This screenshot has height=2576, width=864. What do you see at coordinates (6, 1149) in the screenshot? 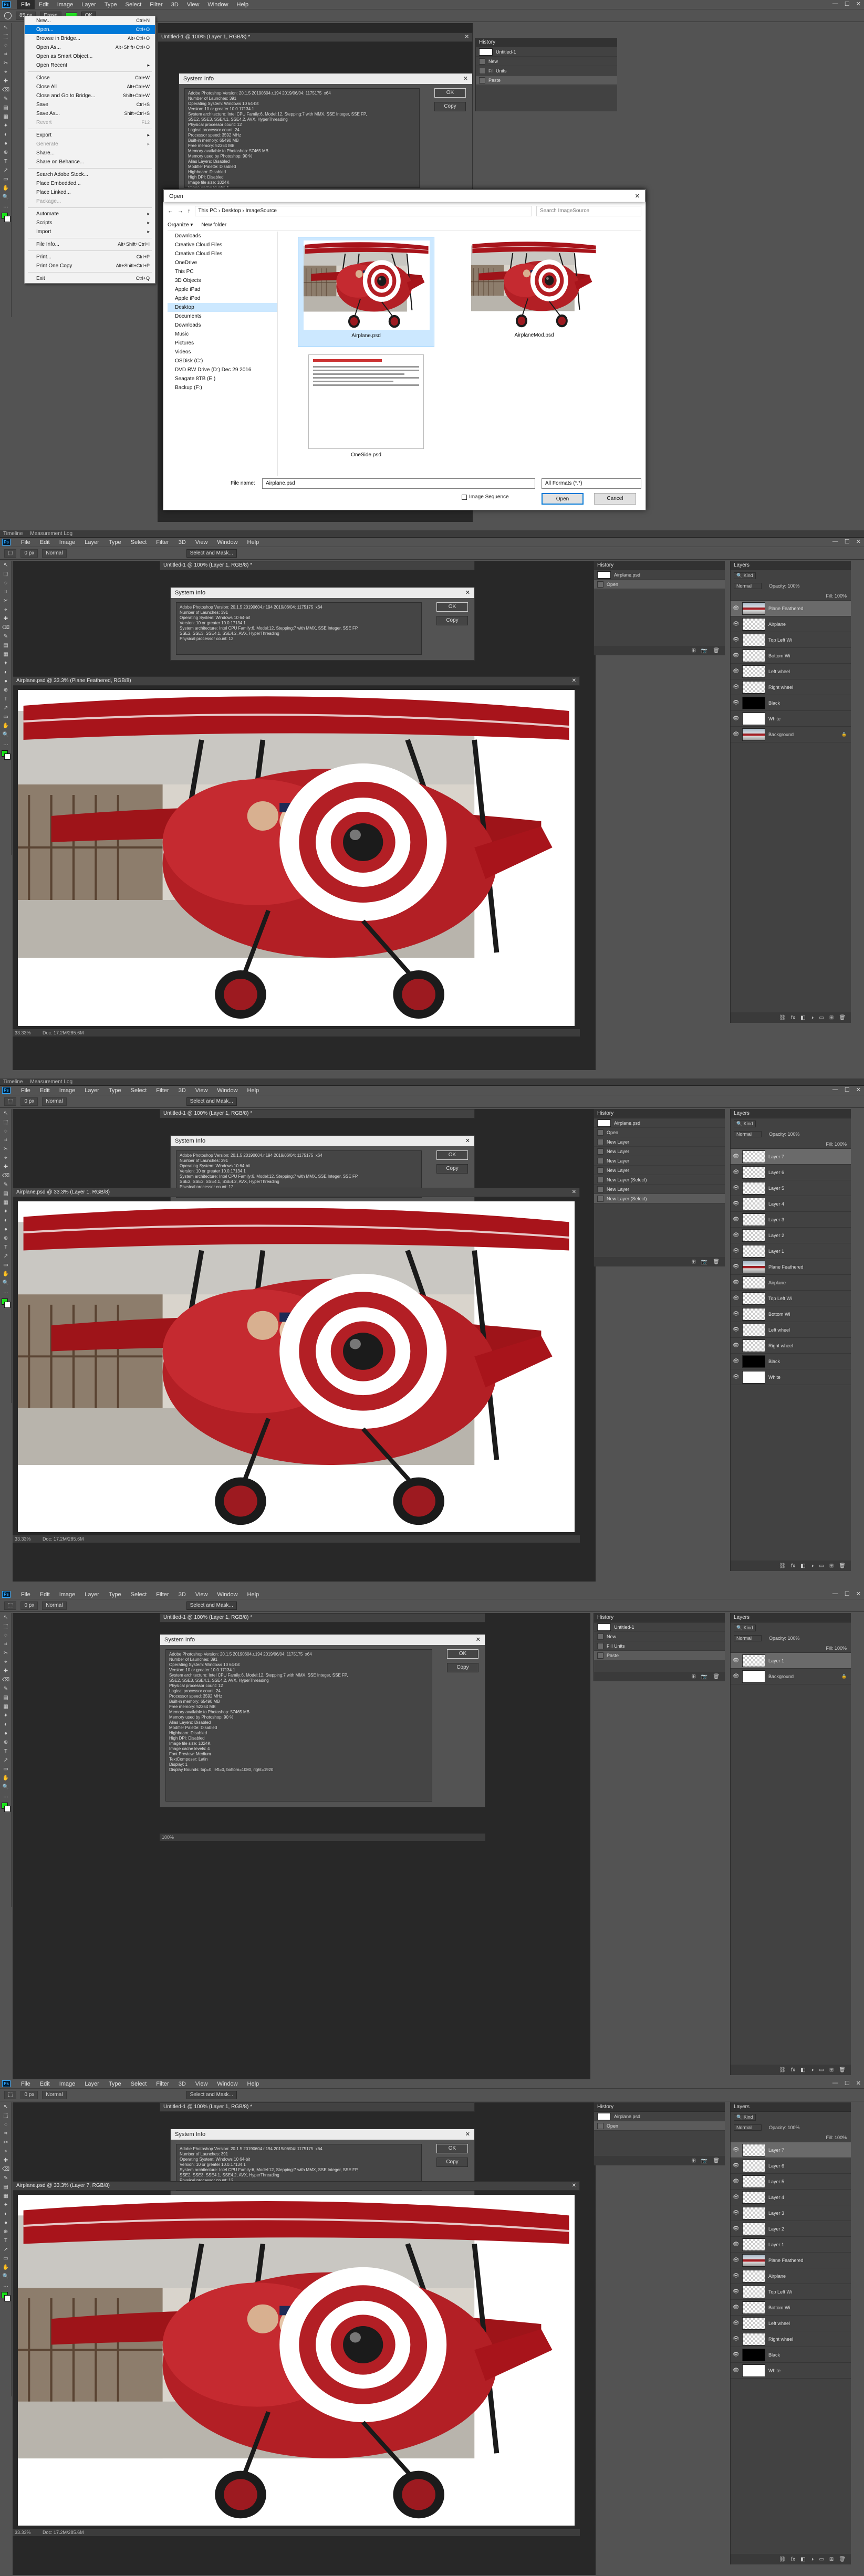
I see `crop-tool-icon: ✂` at bounding box center [6, 1149].